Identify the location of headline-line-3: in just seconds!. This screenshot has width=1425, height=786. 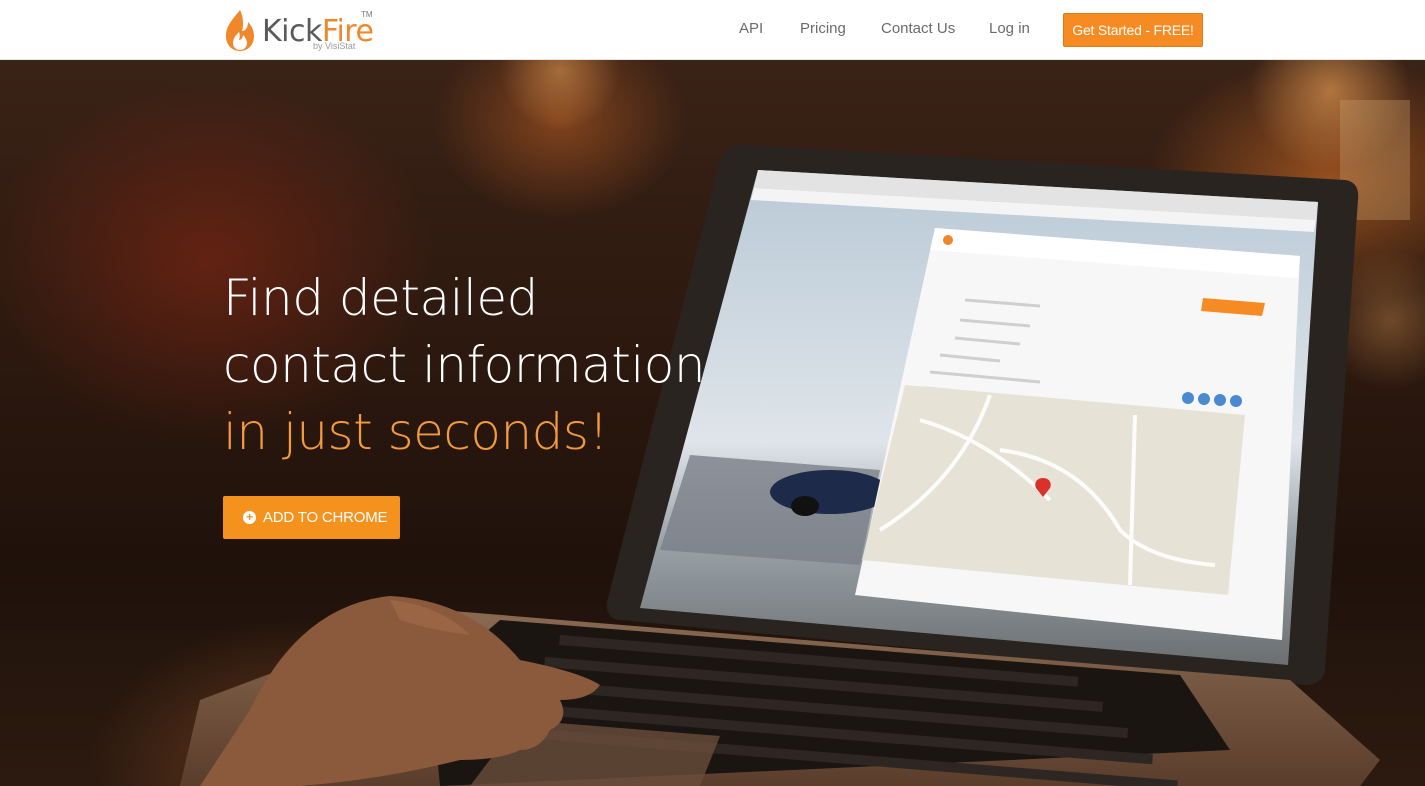
(416, 432).